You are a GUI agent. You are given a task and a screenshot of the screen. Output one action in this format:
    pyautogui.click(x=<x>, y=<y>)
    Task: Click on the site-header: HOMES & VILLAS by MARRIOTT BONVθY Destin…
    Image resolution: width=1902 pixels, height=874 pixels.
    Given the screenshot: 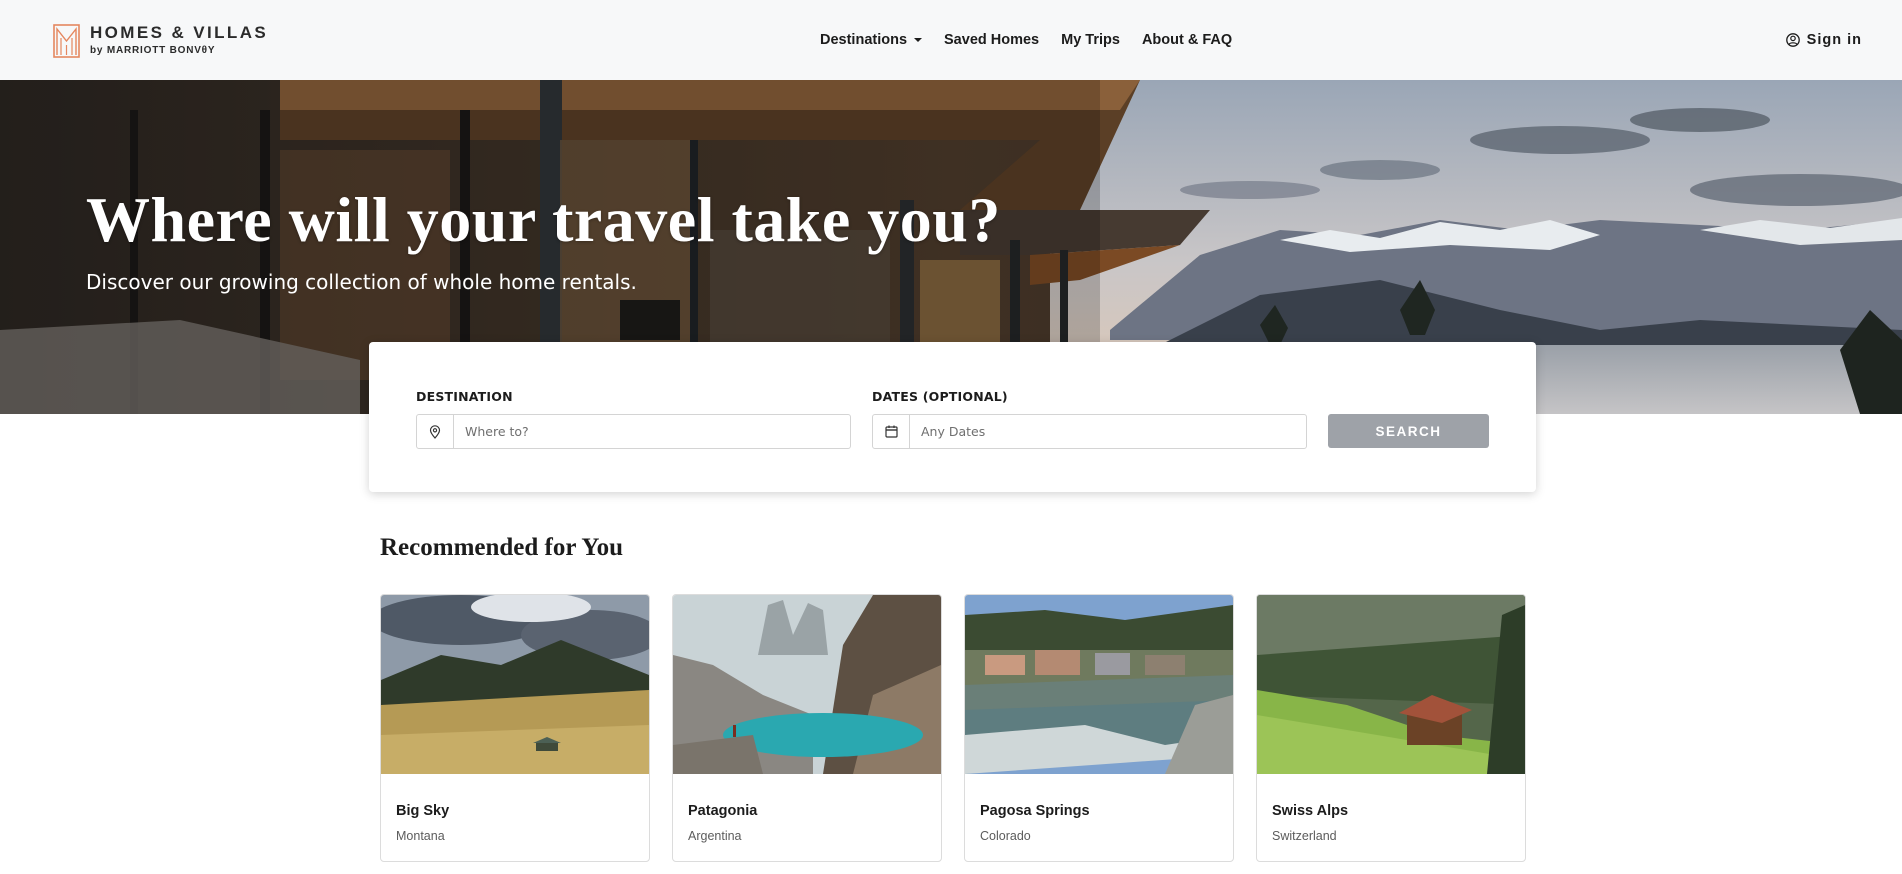 What is the action you would take?
    pyautogui.click(x=951, y=40)
    